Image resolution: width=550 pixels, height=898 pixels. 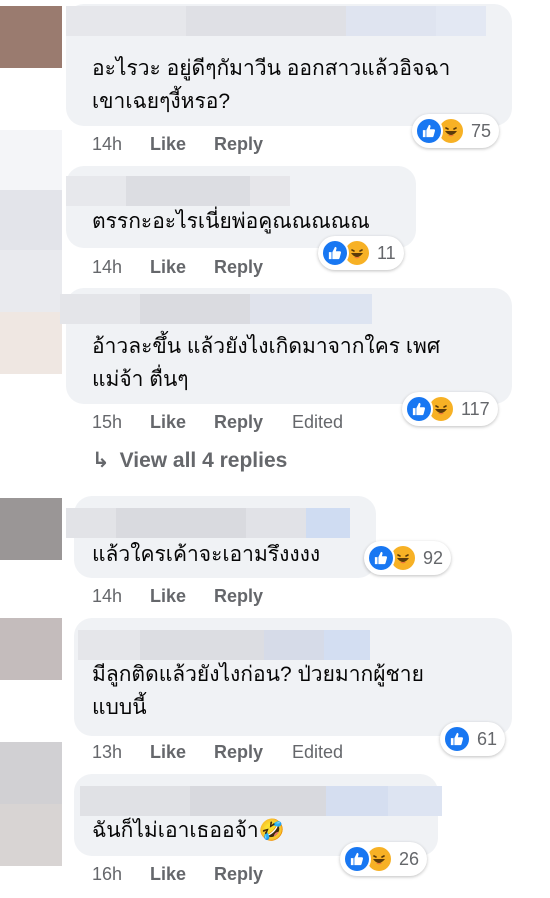 I want to click on reaction-count: 26, so click(x=409, y=858).